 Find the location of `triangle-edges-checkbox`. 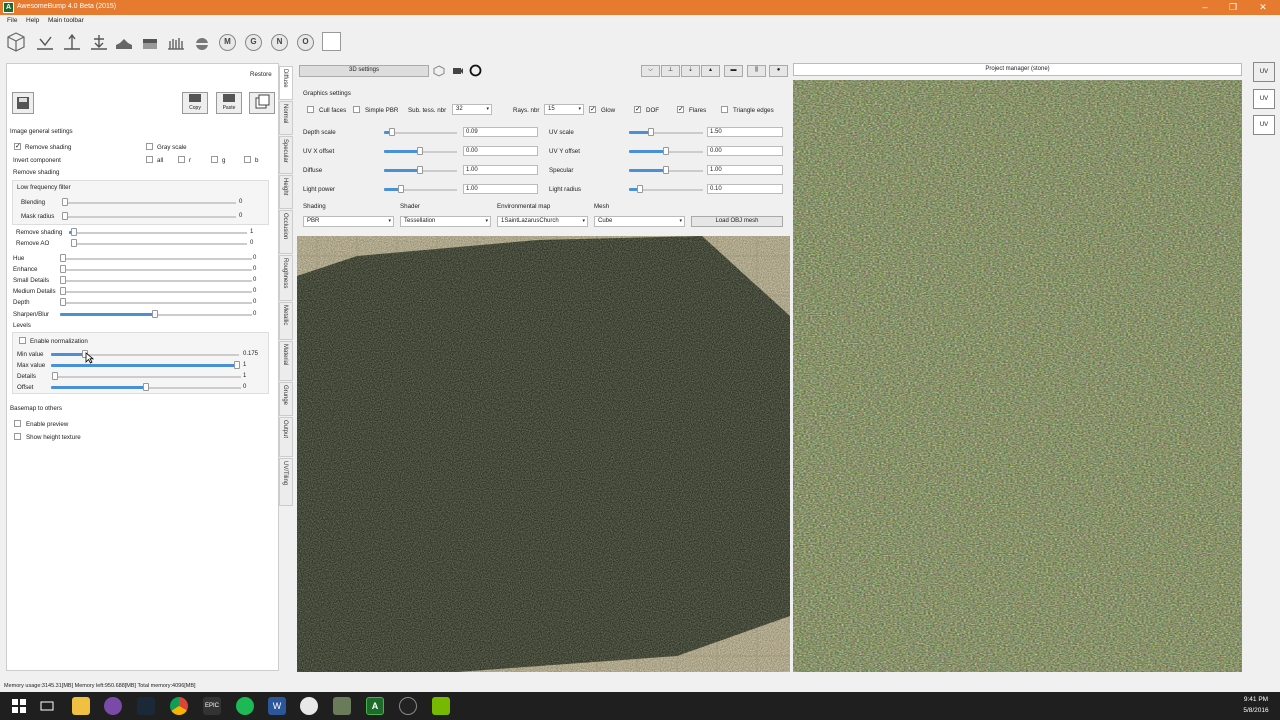

triangle-edges-checkbox is located at coordinates (724, 109).